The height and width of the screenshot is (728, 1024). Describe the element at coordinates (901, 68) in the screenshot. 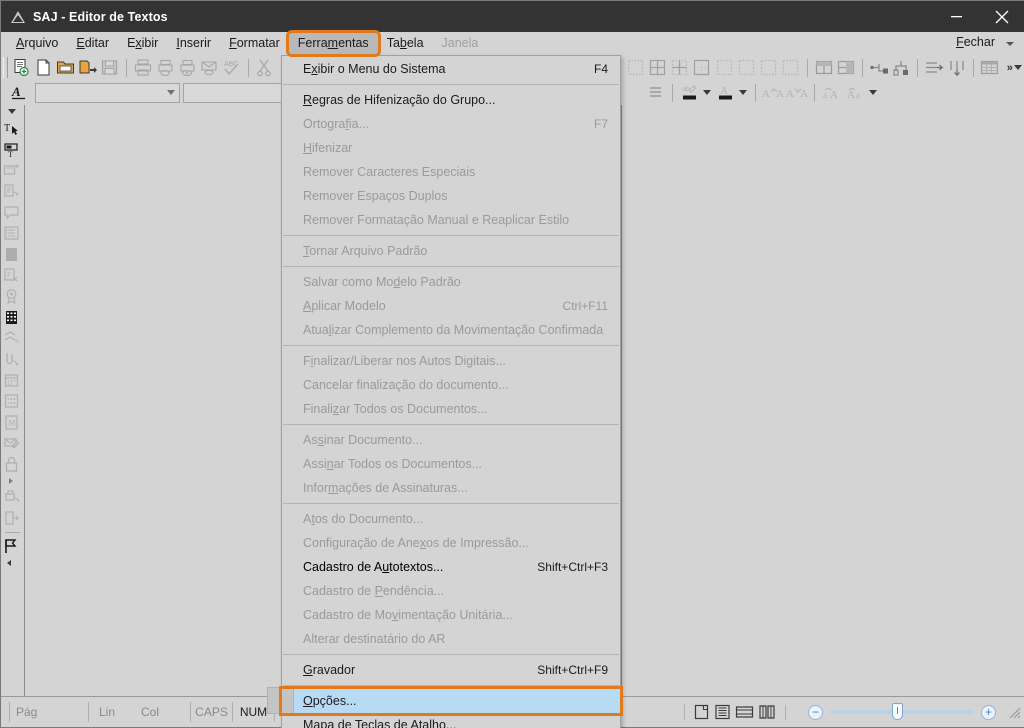

I see `insert-column-icon` at that location.